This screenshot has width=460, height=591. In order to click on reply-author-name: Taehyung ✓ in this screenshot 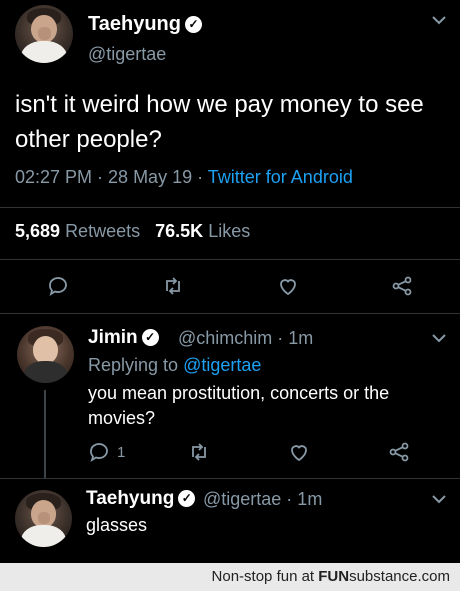, I will do `click(141, 499)`.